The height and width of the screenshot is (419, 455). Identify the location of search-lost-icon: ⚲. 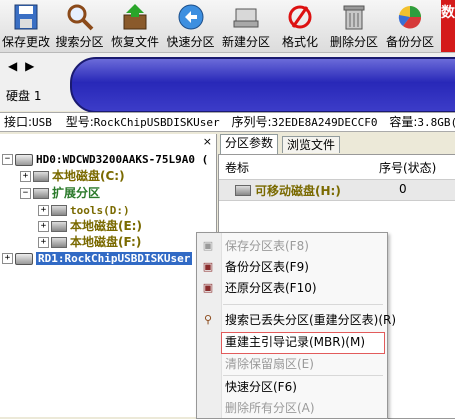
(208, 319).